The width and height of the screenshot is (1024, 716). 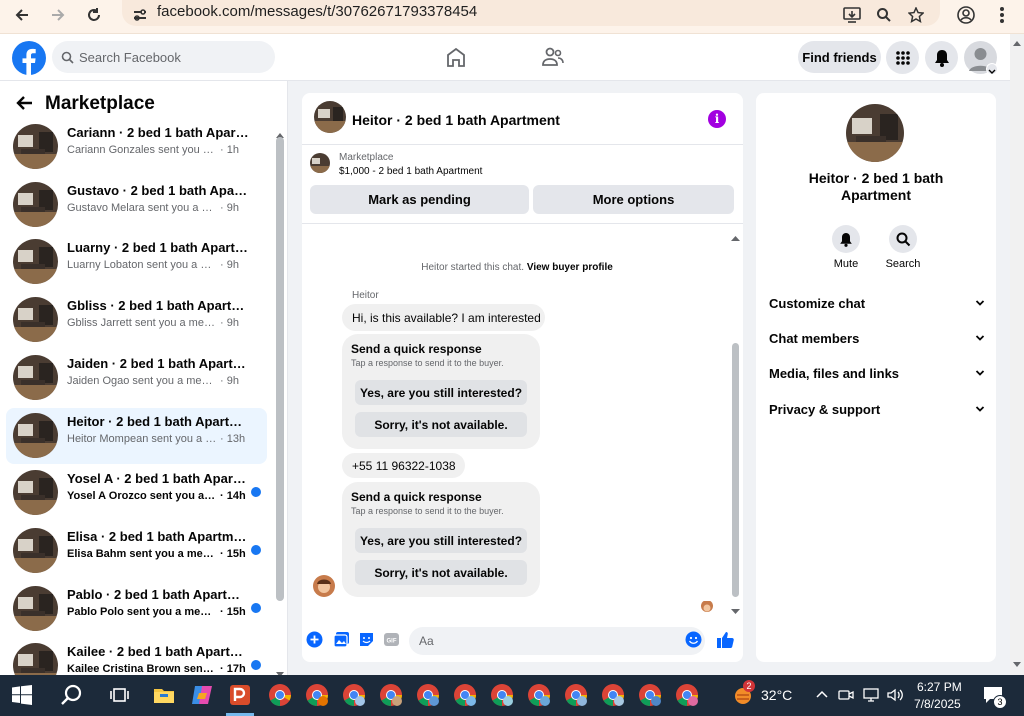 I want to click on facebook-logo-icon, so click(x=29, y=58).